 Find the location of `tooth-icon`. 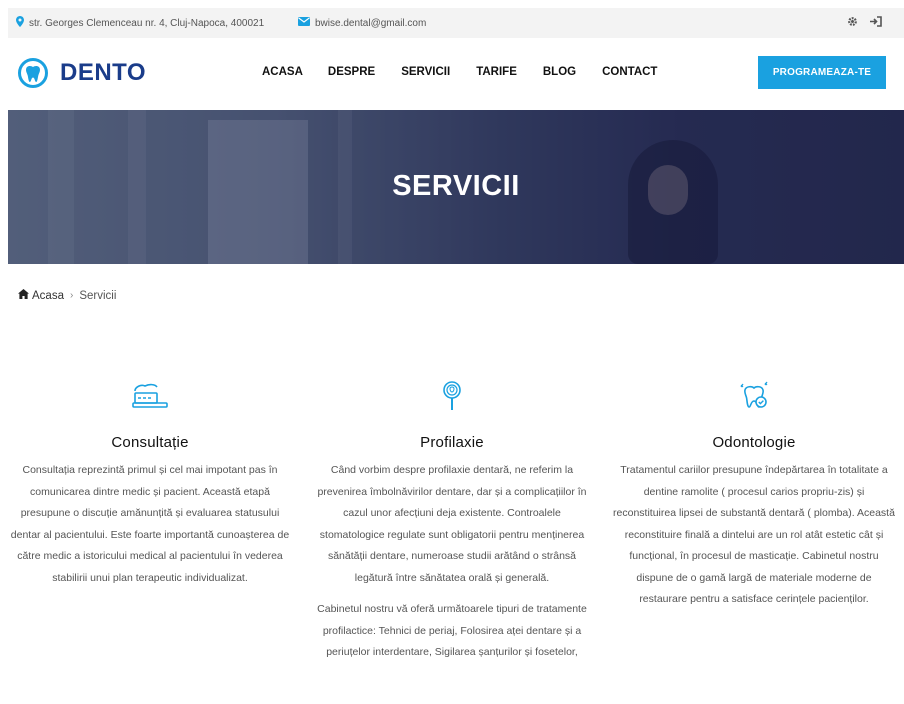

tooth-icon is located at coordinates (33, 73).